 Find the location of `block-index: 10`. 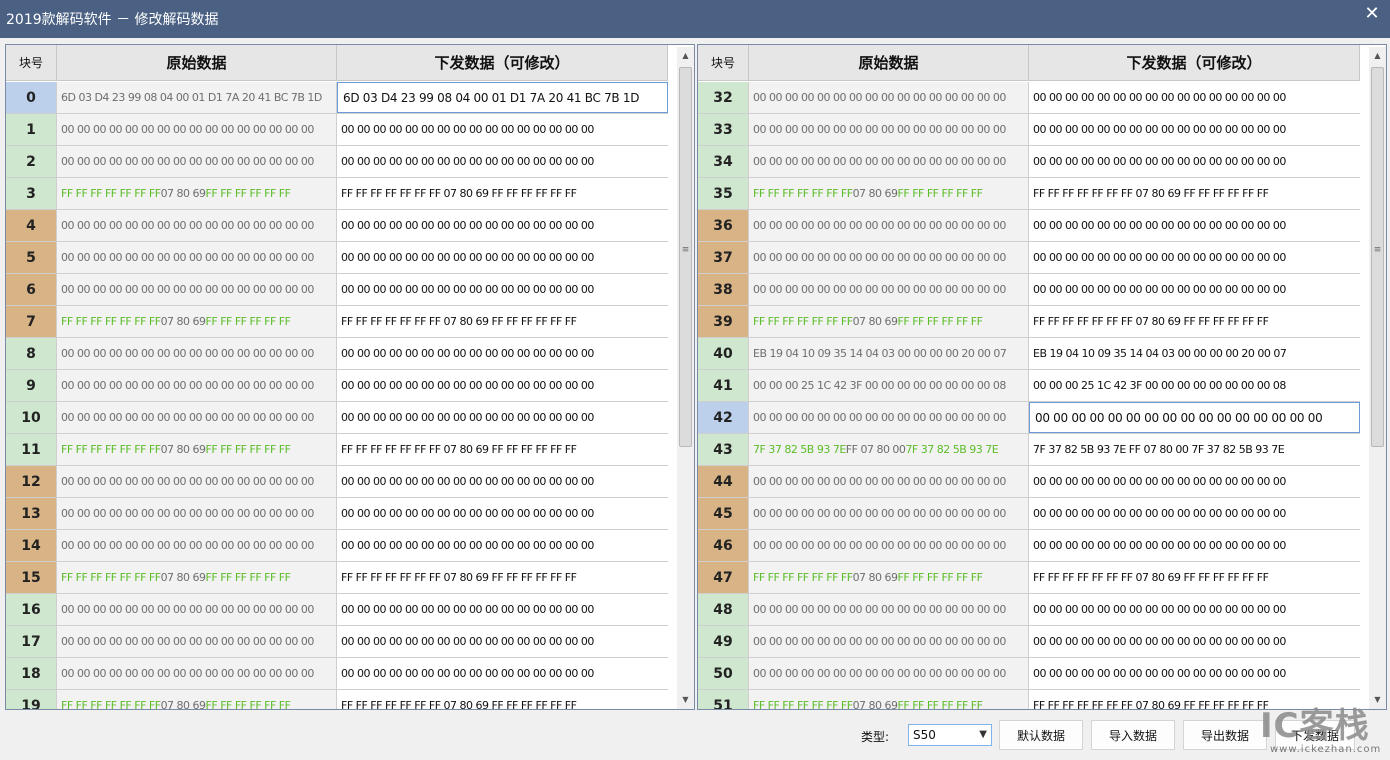

block-index: 10 is located at coordinates (31, 417).